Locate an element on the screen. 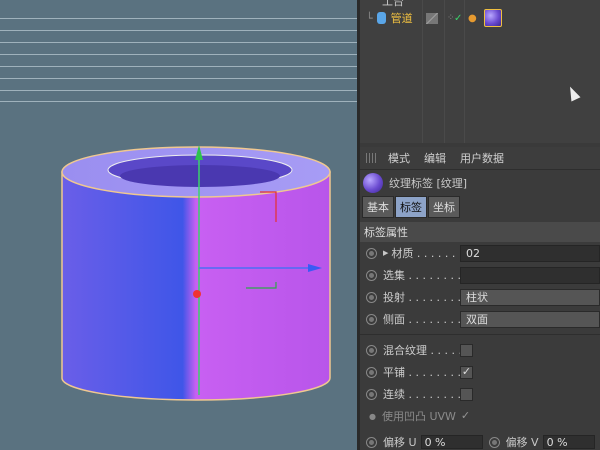 This screenshot has height=450, width=600. projection-row: 投射 . . . . . . . . 柱状 is located at coordinates (480, 297).